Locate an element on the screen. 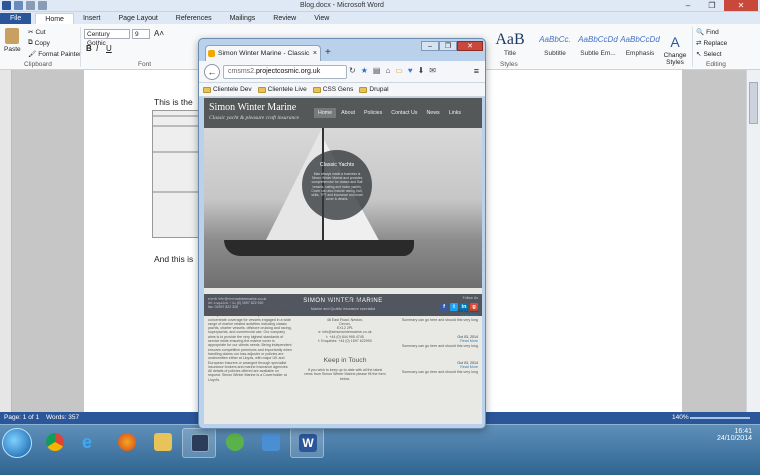 This screenshot has width=760, height=475. tab-close-icon: × is located at coordinates (315, 53).